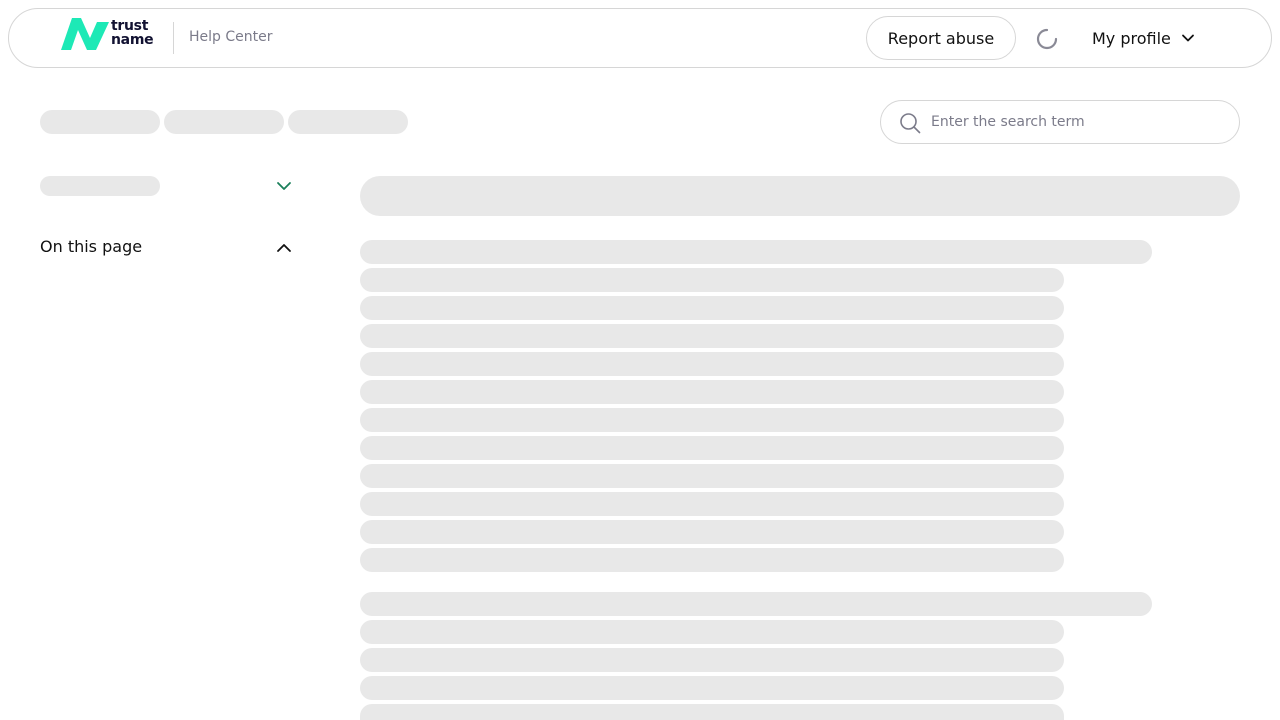 Image resolution: width=1280 pixels, height=720 pixels. I want to click on spinner-icon, so click(1047, 39).